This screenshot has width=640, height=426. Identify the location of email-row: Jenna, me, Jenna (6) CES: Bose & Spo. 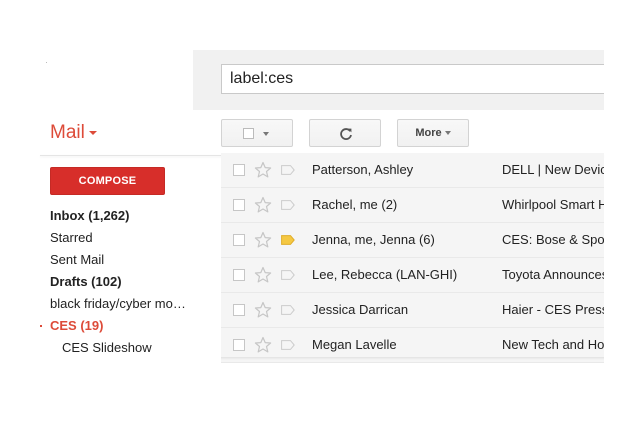
(412, 240).